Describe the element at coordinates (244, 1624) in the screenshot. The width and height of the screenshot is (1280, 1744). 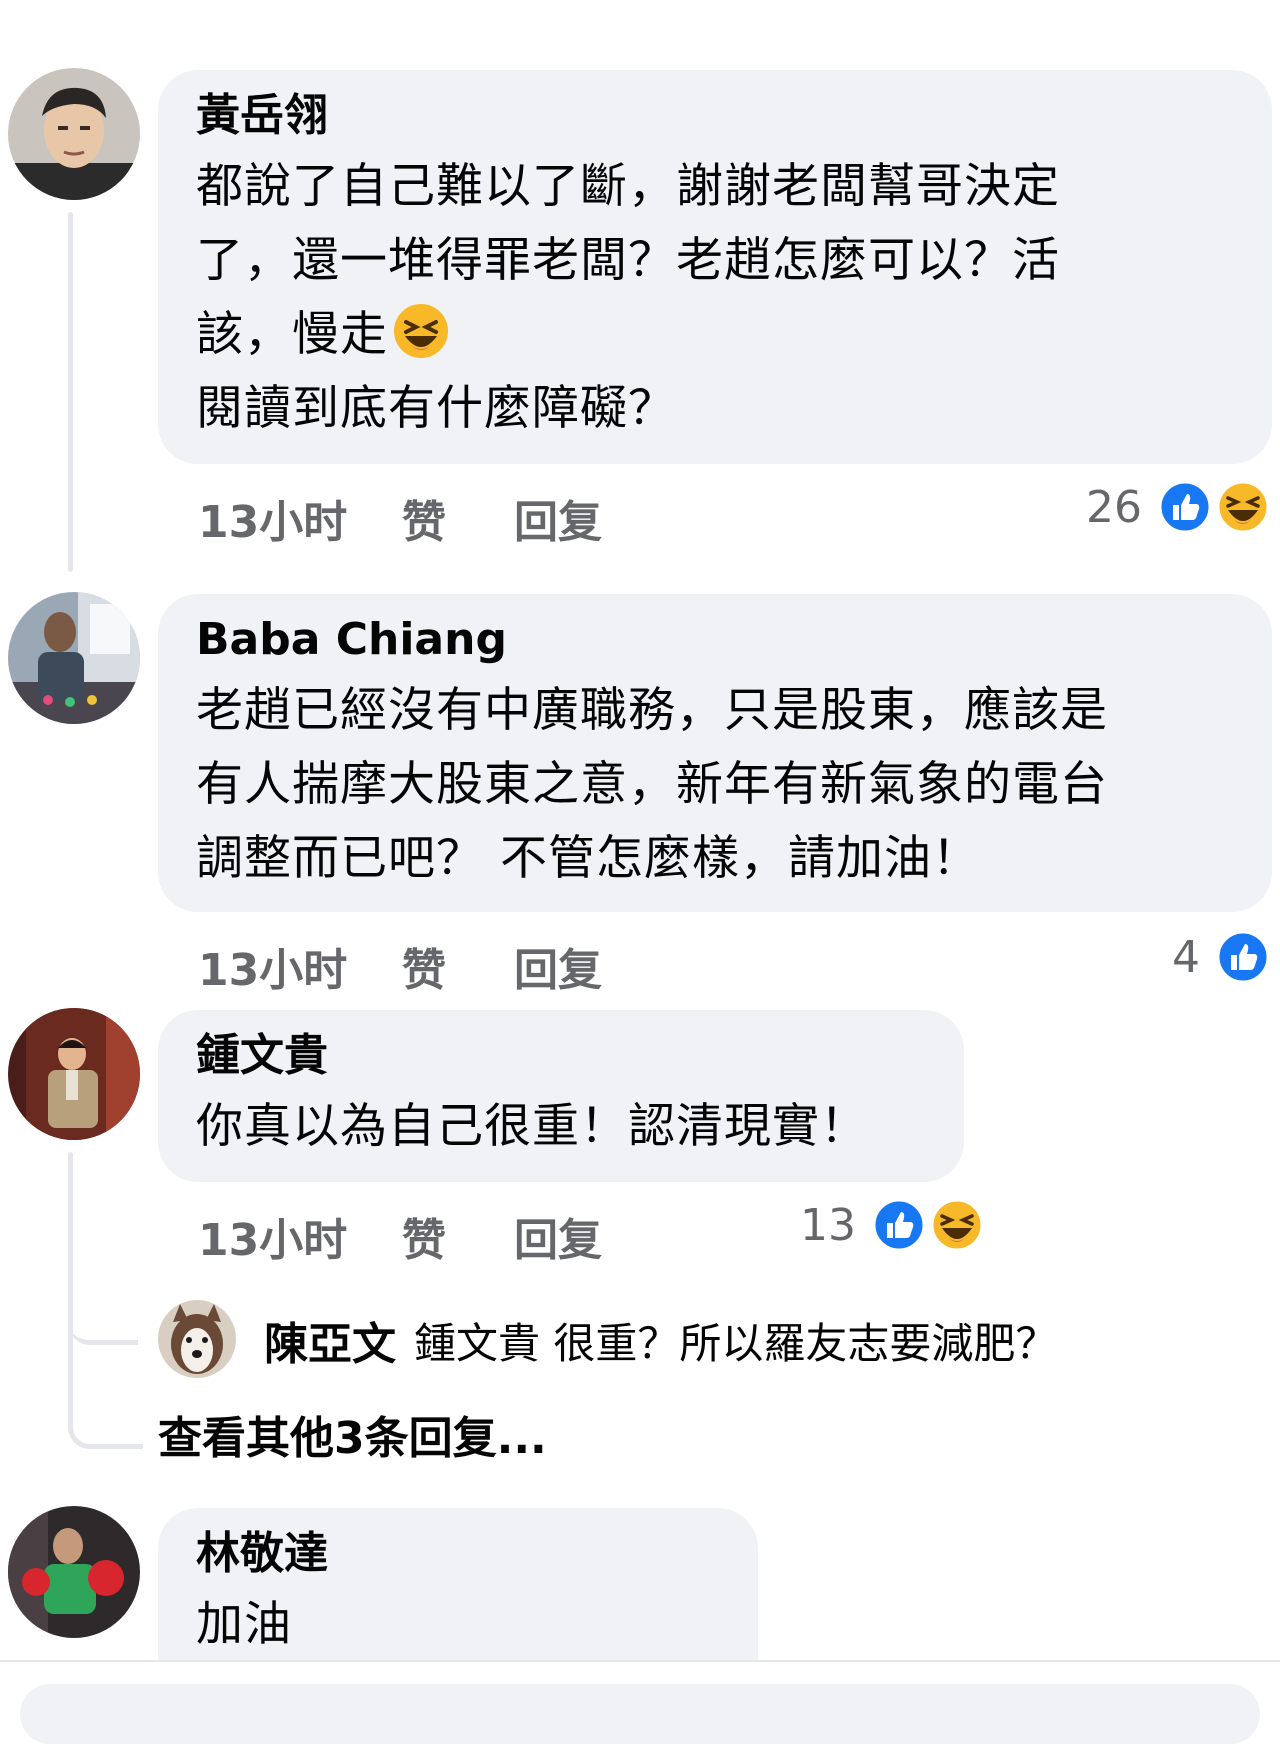
I see `comment-text-line: 加油` at that location.